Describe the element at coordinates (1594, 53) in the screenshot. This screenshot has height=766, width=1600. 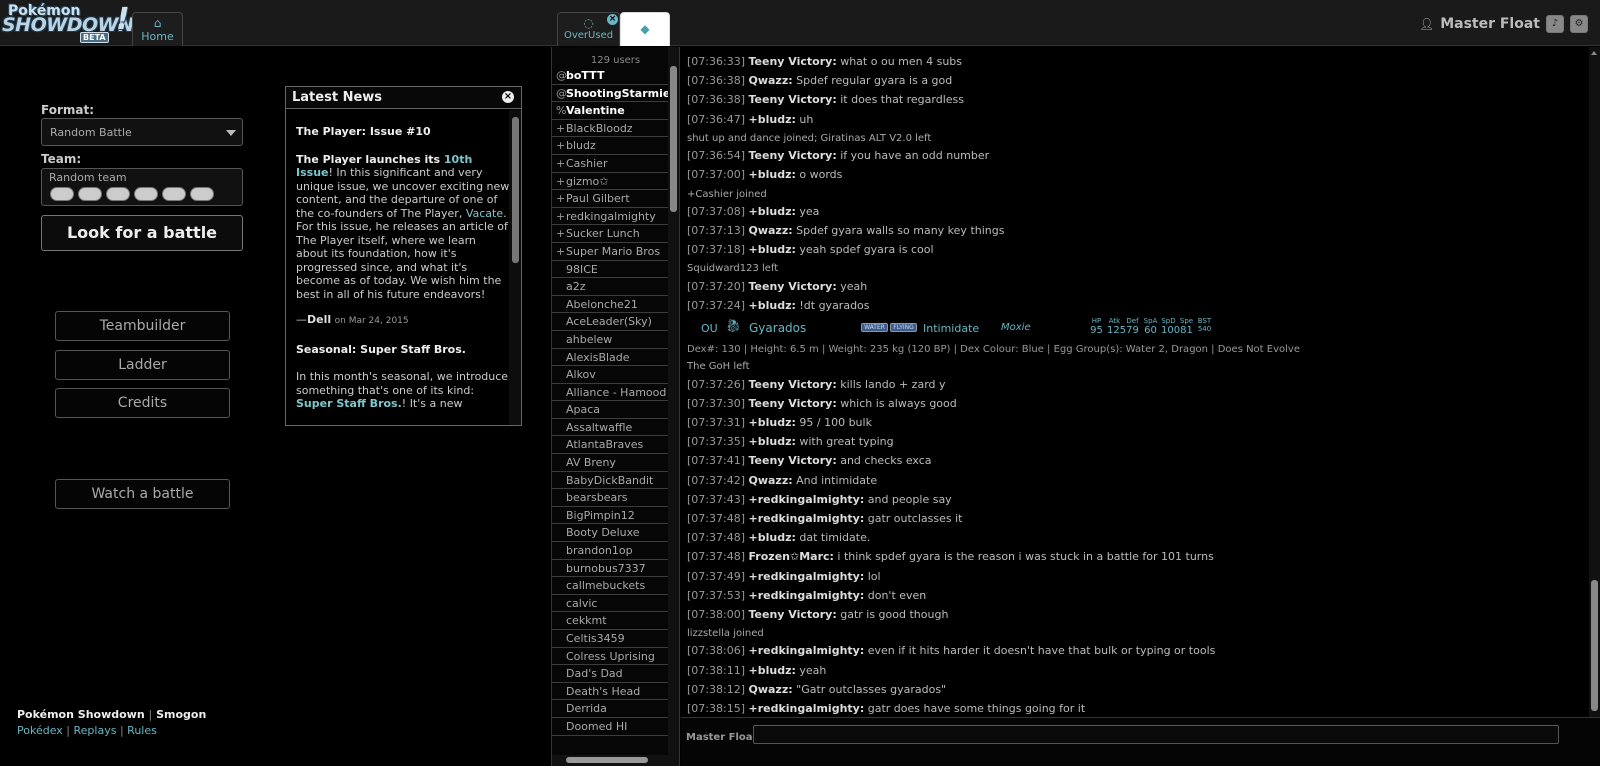
I see `scroll-up-icon` at that location.